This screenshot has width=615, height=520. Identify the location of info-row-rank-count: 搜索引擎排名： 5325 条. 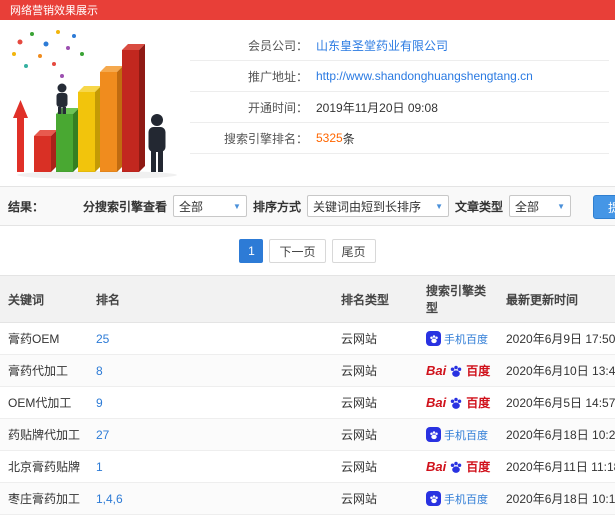
(399, 138).